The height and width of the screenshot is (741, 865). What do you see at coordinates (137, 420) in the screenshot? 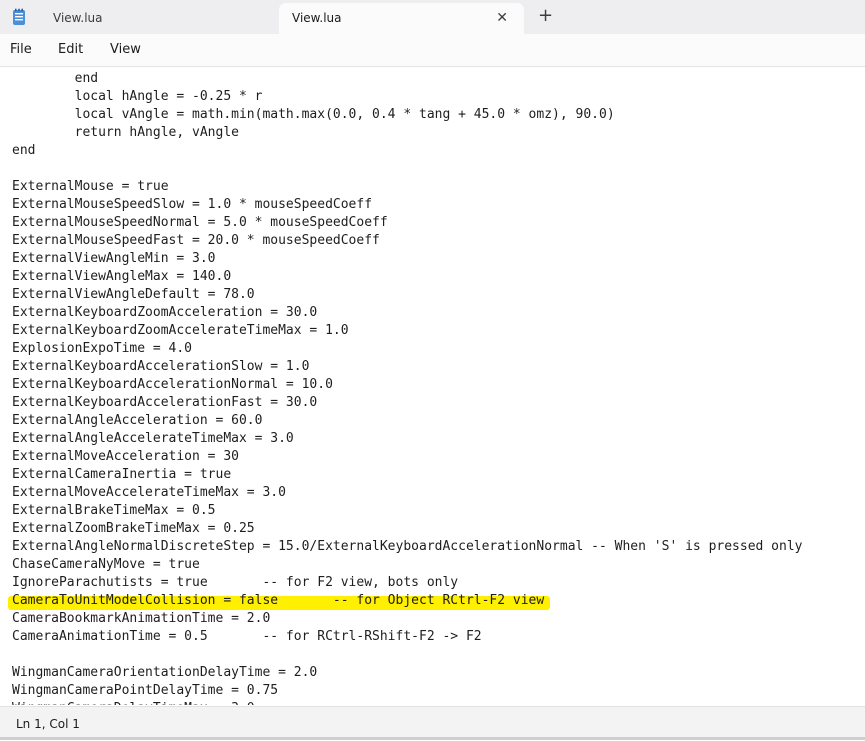
I see `code-line: ExternalAngleAcceleration = 60.0` at bounding box center [137, 420].